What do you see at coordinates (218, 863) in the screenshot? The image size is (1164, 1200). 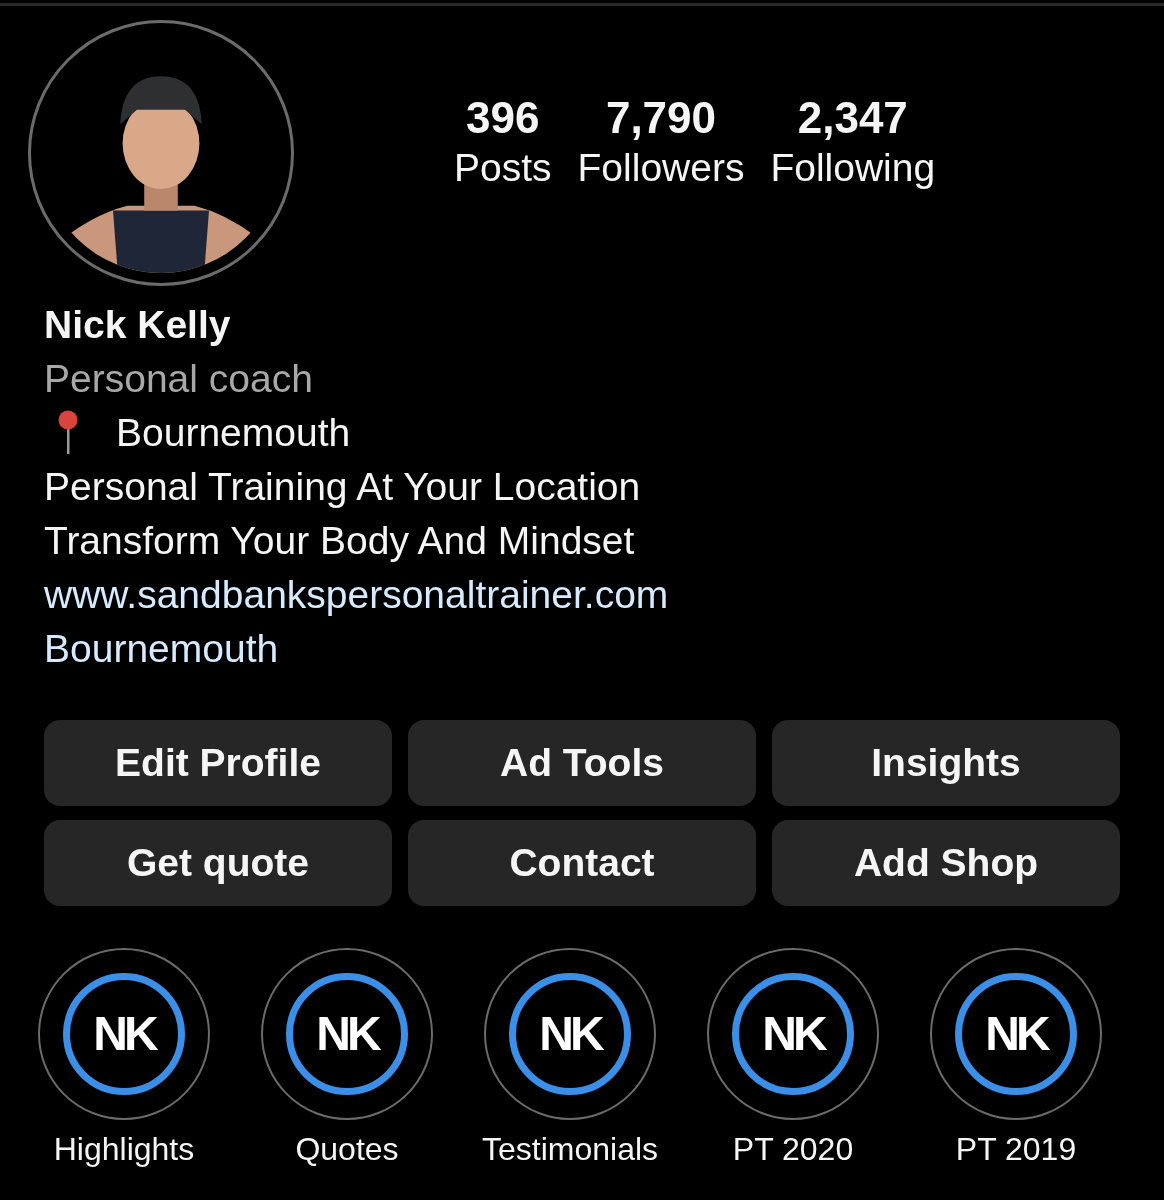 I see `profile-button: Get quote` at bounding box center [218, 863].